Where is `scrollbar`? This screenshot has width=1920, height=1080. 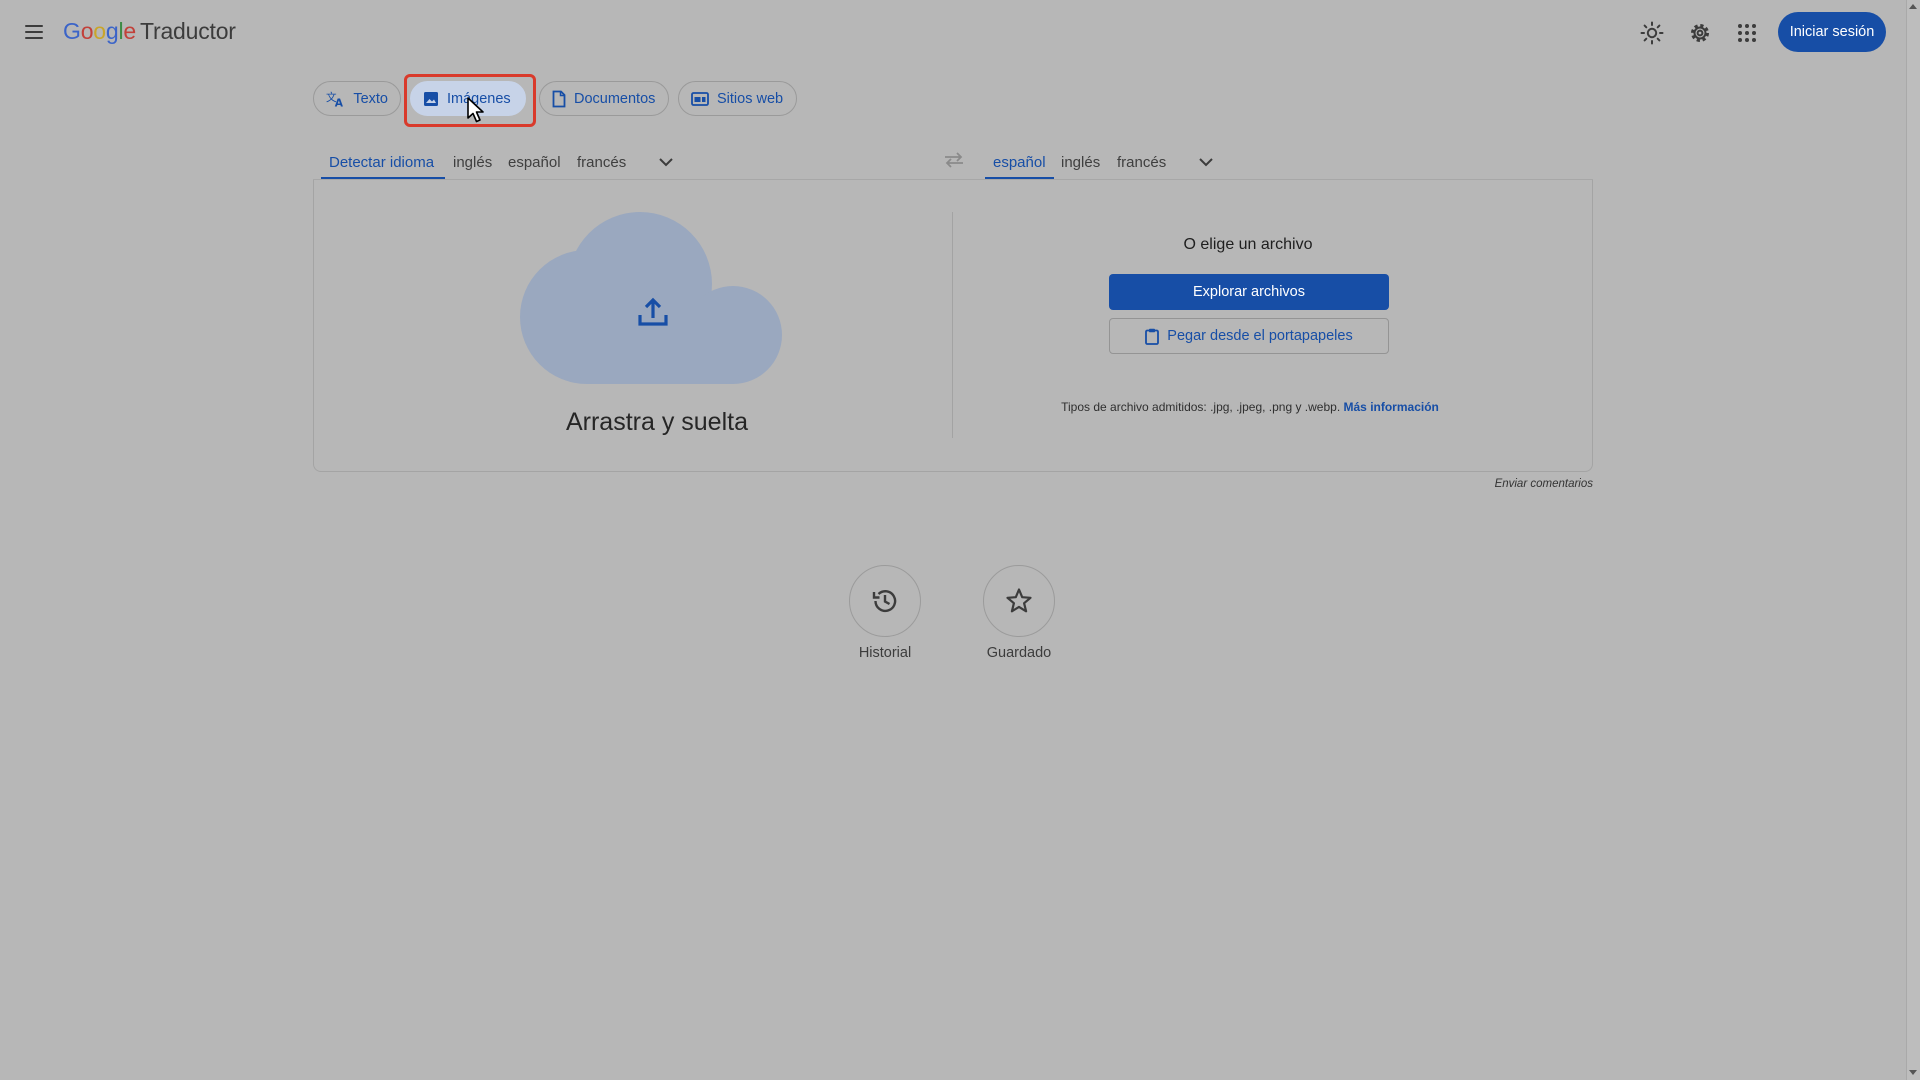
scrollbar is located at coordinates (1913, 540).